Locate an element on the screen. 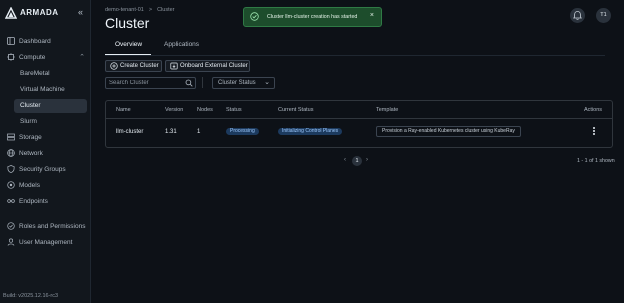  sidebar-item-label: Endpoints is located at coordinates (33, 201).